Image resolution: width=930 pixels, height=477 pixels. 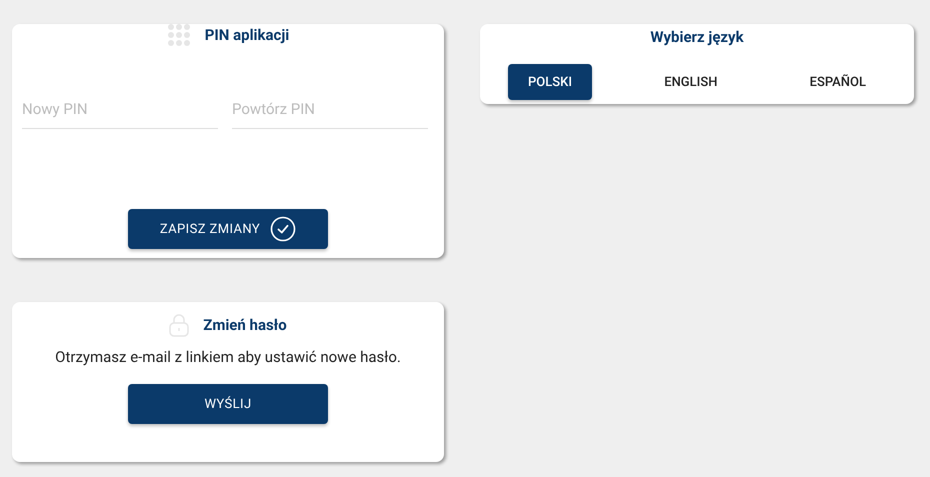 What do you see at coordinates (179, 325) in the screenshot?
I see `padlock-icon` at bounding box center [179, 325].